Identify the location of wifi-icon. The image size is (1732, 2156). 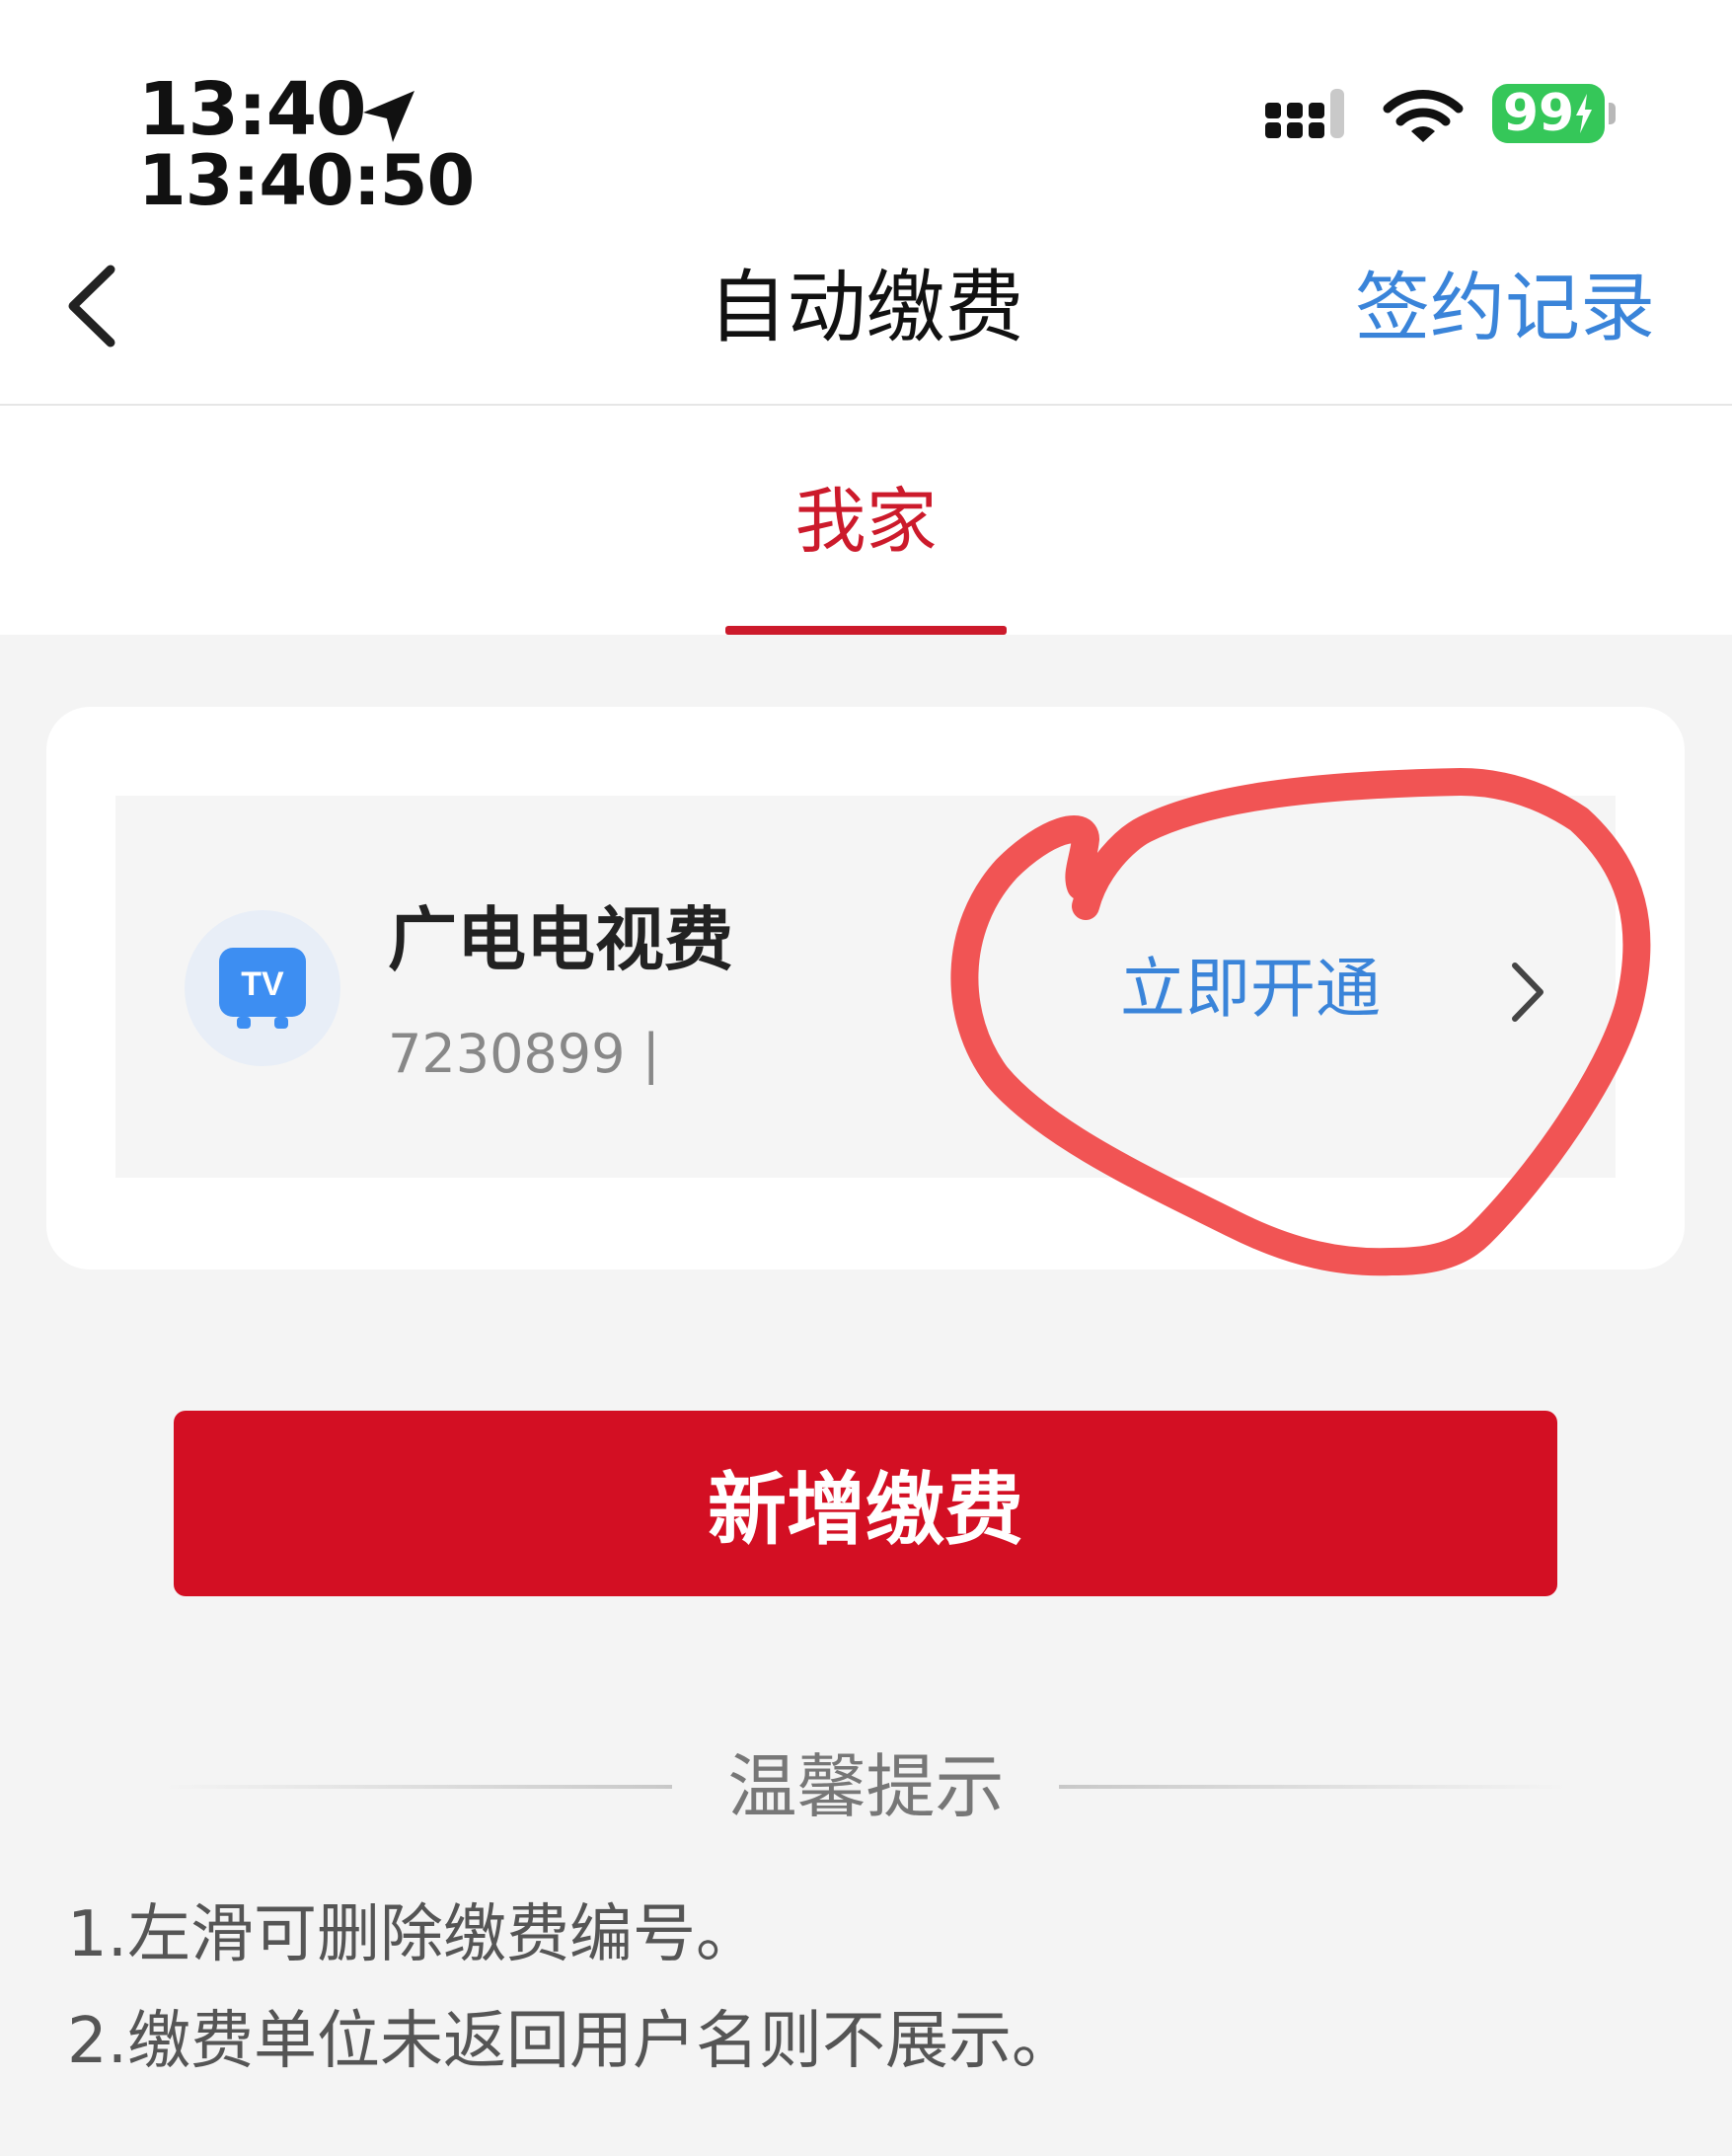
(1424, 116).